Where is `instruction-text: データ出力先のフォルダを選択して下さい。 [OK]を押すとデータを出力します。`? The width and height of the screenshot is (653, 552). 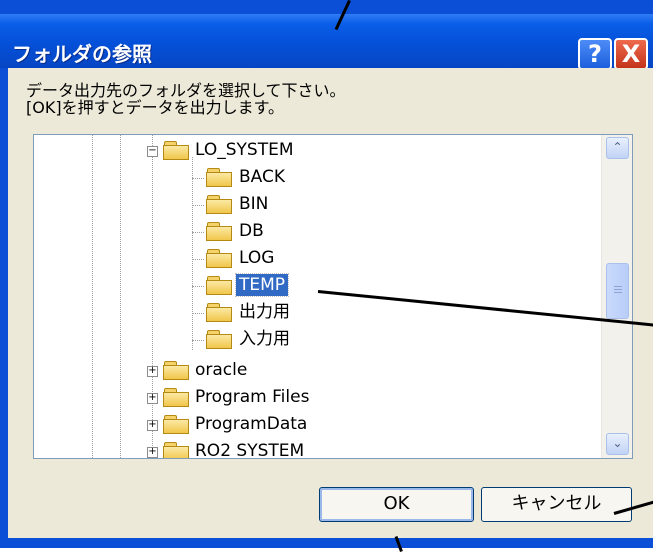 instruction-text: データ出力先のフォルダを選択して下さい。 [OK]を押すとデータを出力します。 is located at coordinates (186, 99).